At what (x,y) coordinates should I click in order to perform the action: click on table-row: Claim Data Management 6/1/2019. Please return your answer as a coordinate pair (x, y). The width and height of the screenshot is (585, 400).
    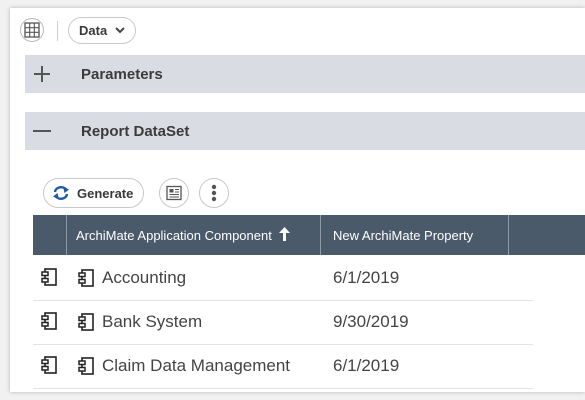
    Looking at the image, I should click on (283, 366).